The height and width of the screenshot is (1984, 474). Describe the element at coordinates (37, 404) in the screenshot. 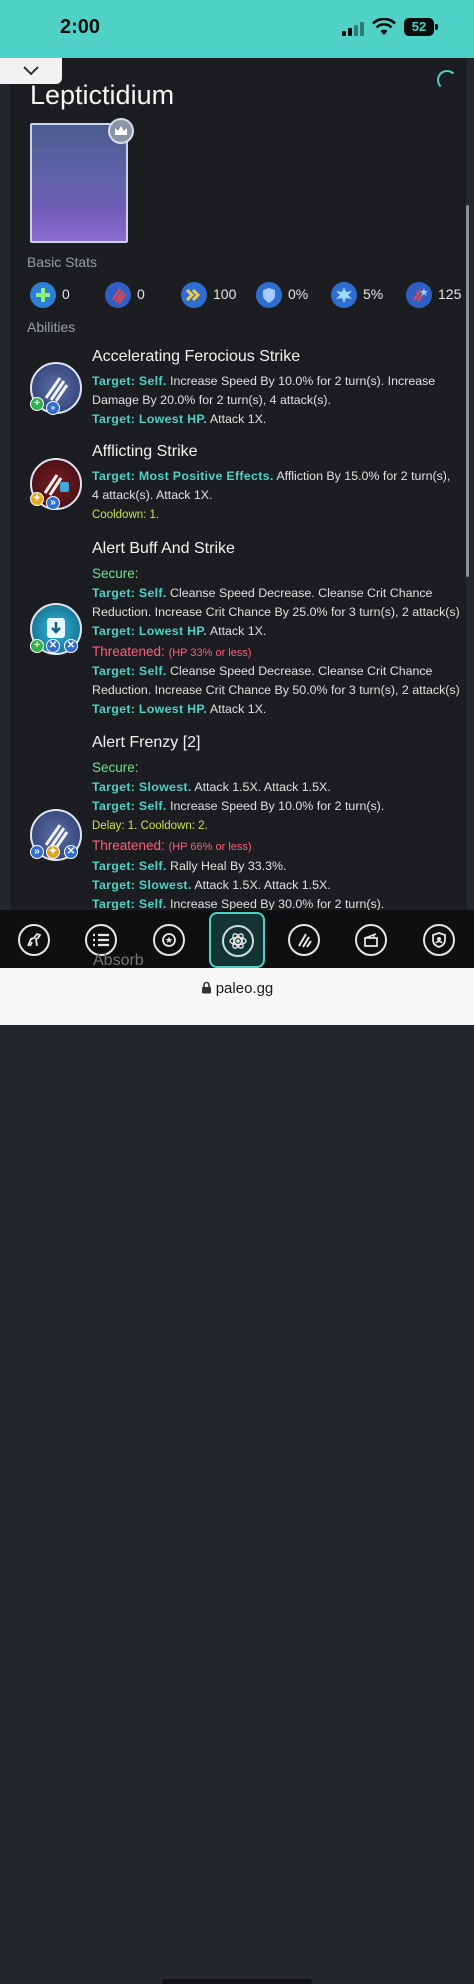

I see `heal-plus-icon: +` at that location.